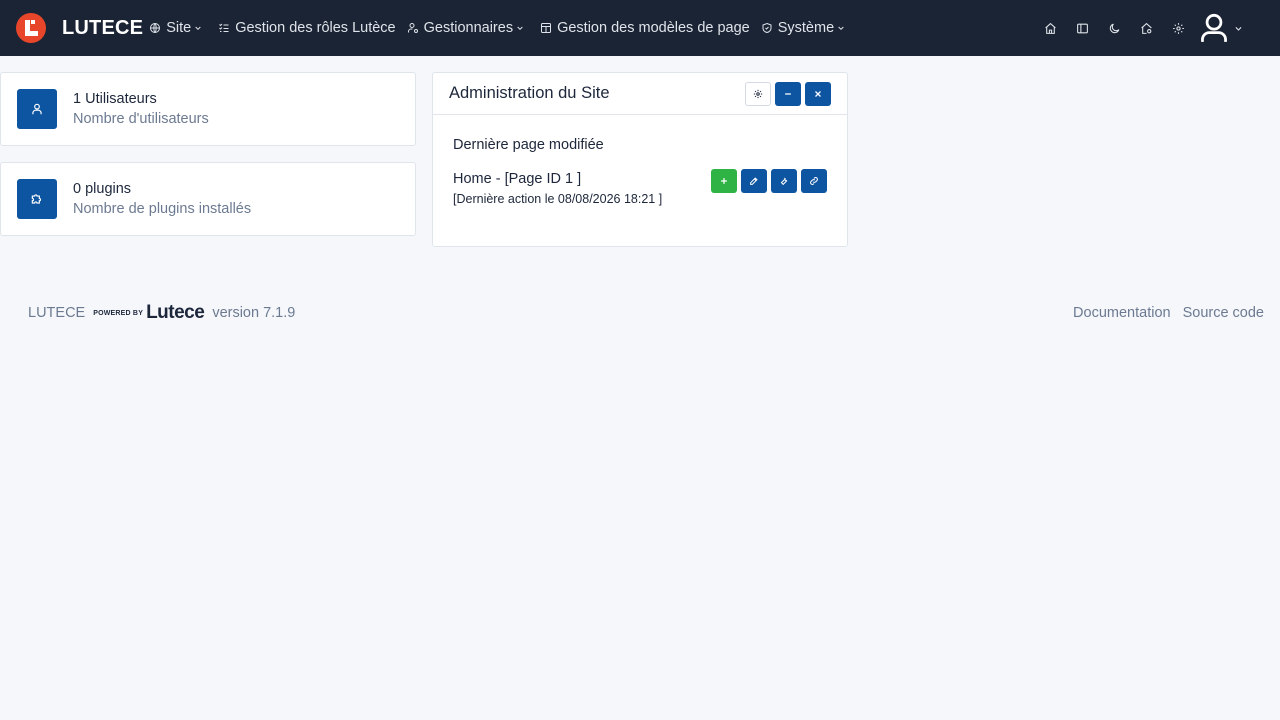 The image size is (1280, 720). Describe the element at coordinates (1214, 27) in the screenshot. I see `user-avatar-icon` at that location.